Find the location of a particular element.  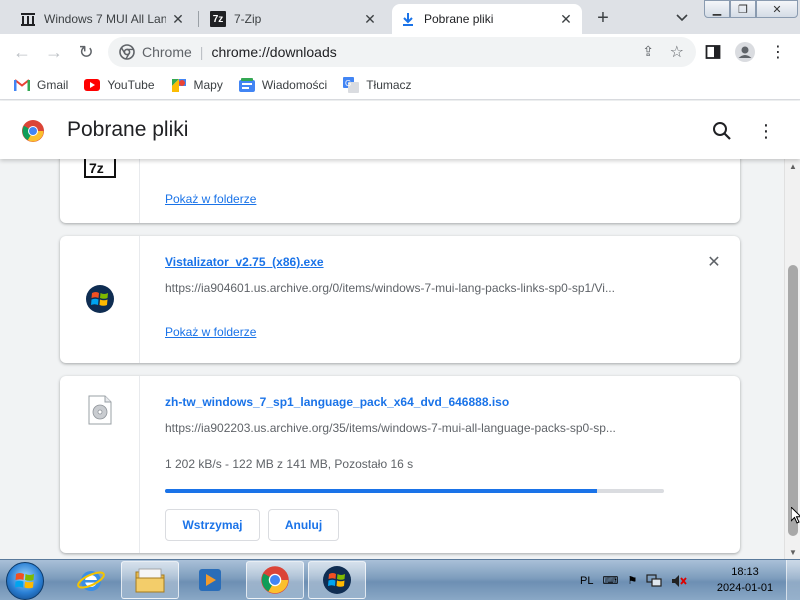

folder-icon is located at coordinates (150, 580).